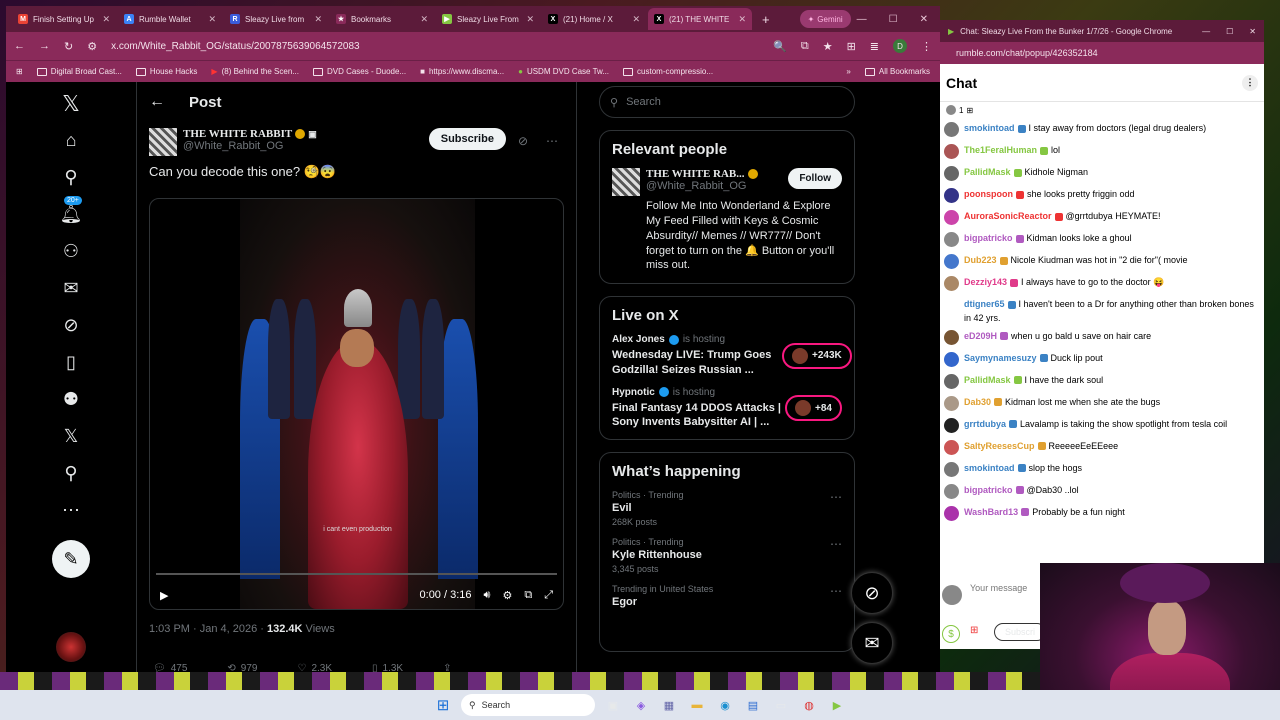  I want to click on repost-button: ⟲ 979, so click(242, 667).